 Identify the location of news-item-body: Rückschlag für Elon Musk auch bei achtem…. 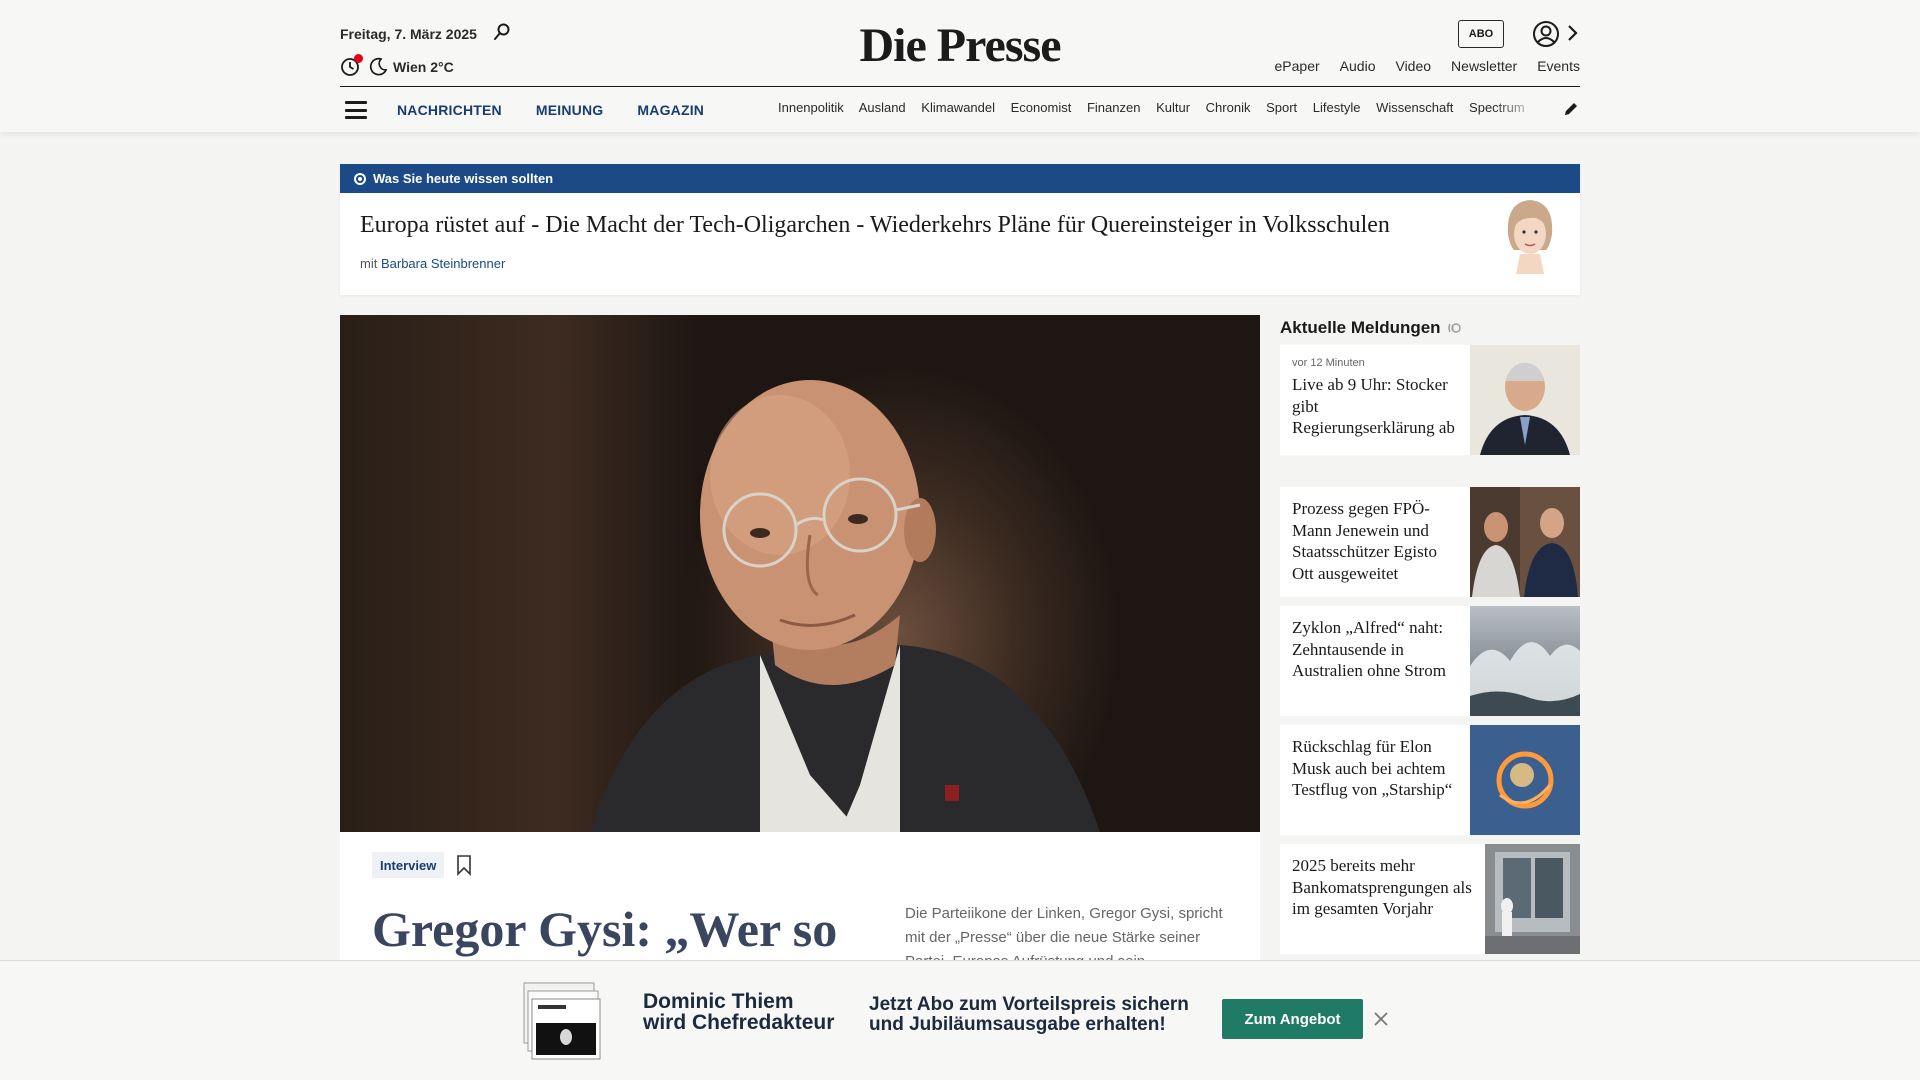
(1375, 780).